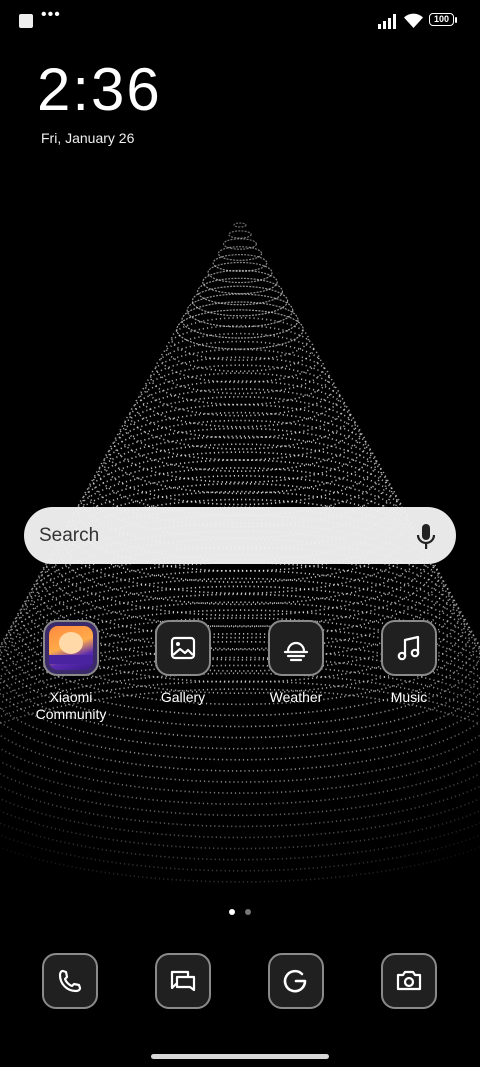  Describe the element at coordinates (51, 14) in the screenshot. I see `more-dots-icon: •••` at that location.